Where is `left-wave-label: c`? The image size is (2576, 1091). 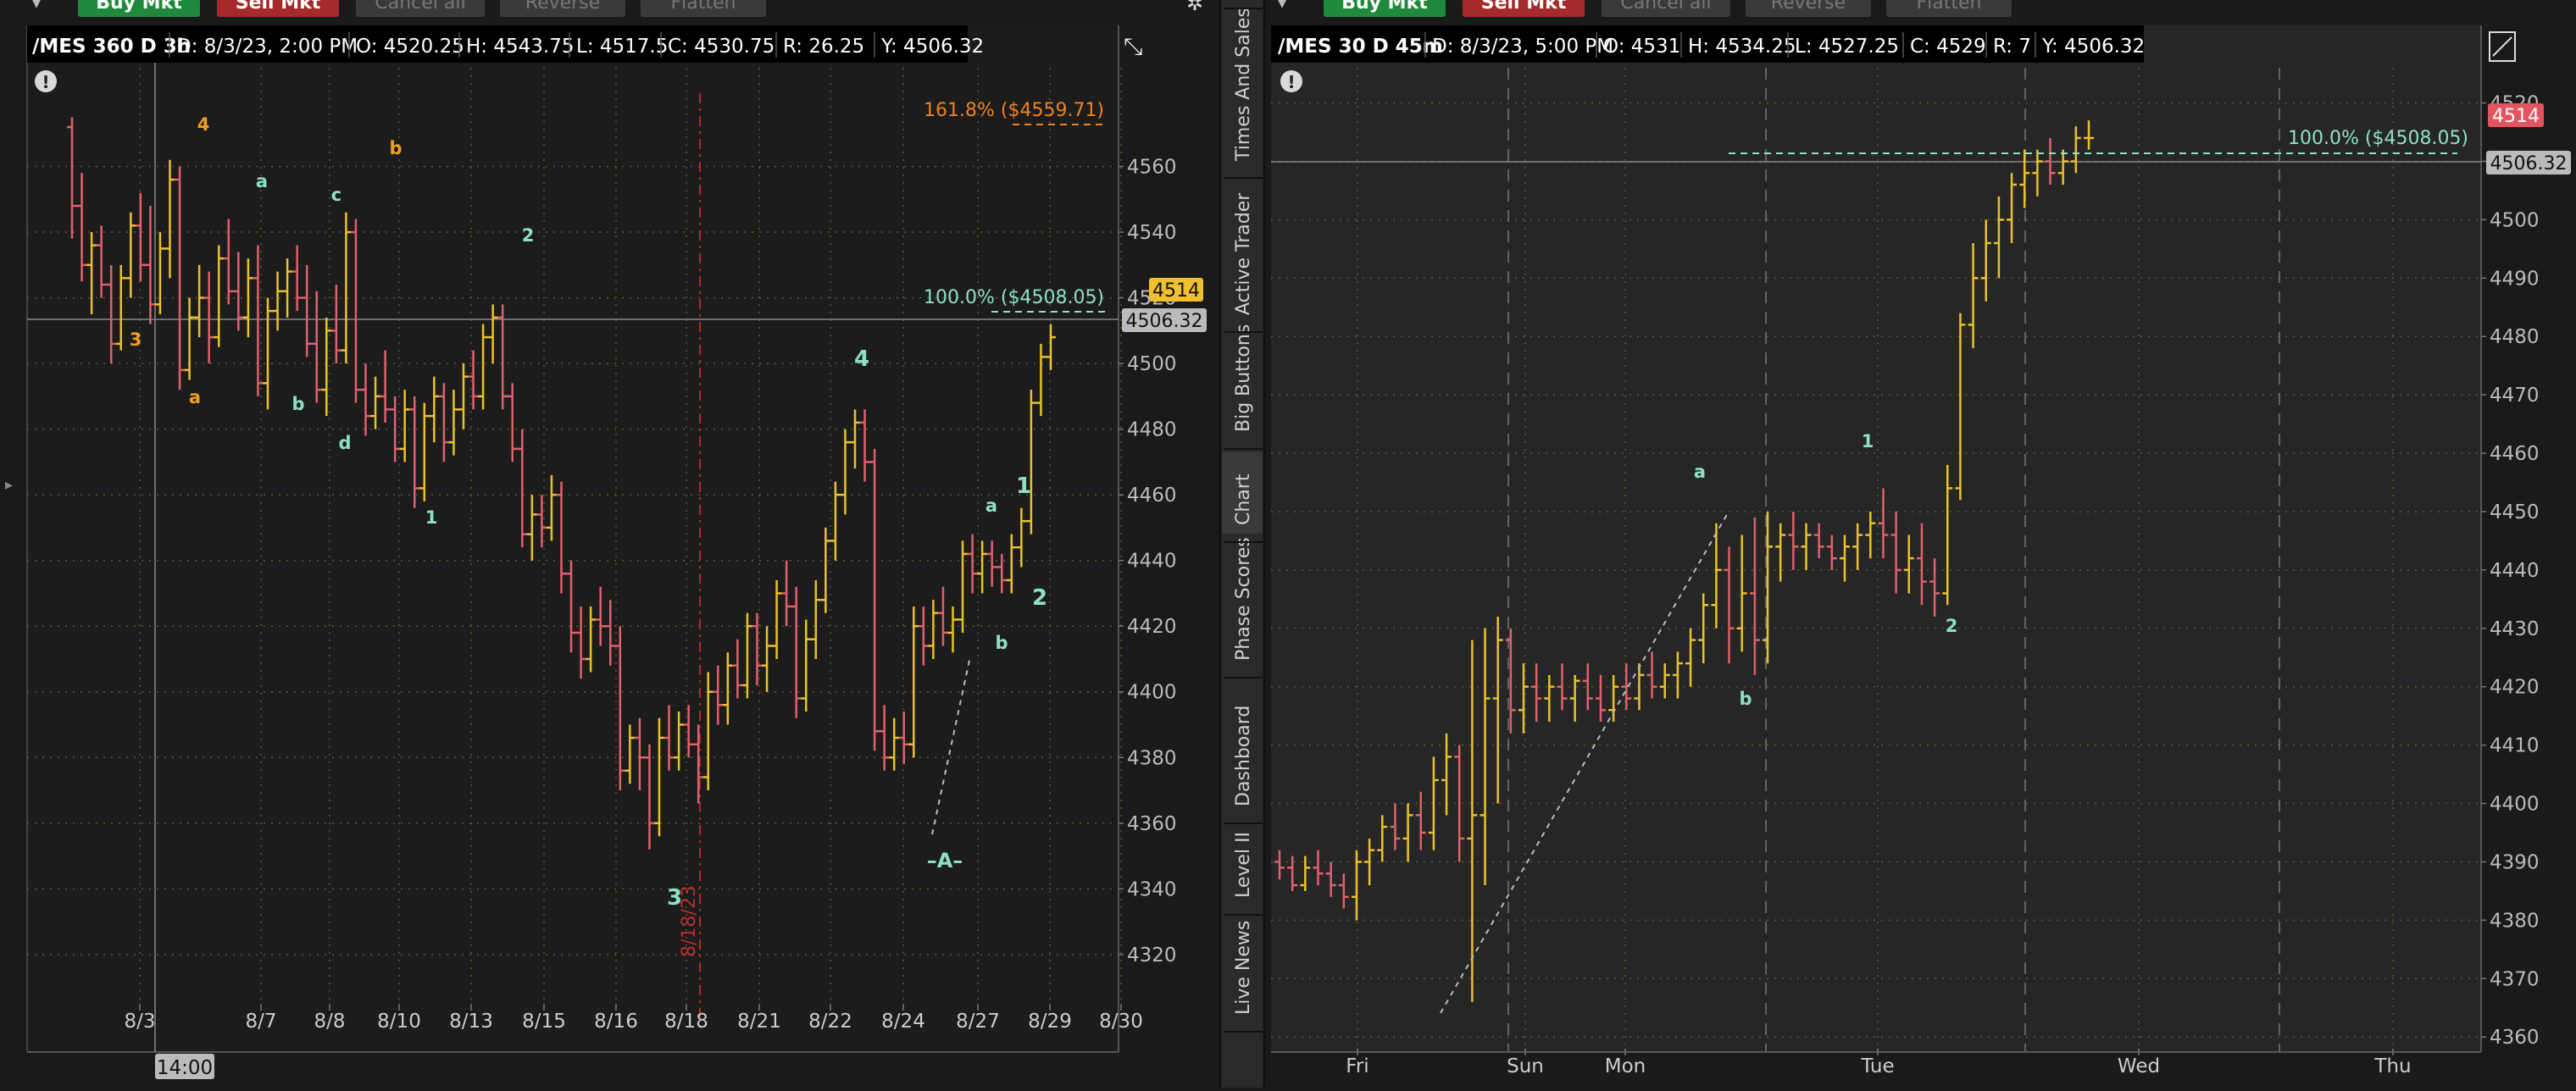 left-wave-label: c is located at coordinates (336, 195).